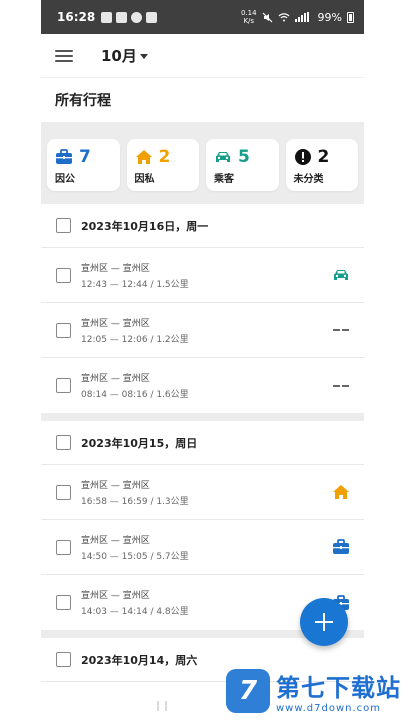 Image resolution: width=405 pixels, height=720 pixels. Describe the element at coordinates (135, 612) in the screenshot. I see `trip-time: 14:03 — 14:14 / 4.8公里` at that location.